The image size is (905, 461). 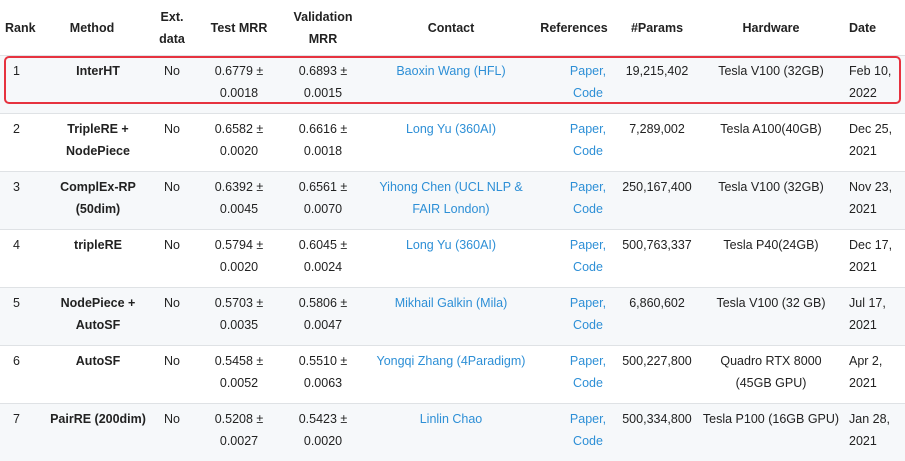 What do you see at coordinates (771, 383) in the screenshot?
I see `text-line: (45GB GPU)` at bounding box center [771, 383].